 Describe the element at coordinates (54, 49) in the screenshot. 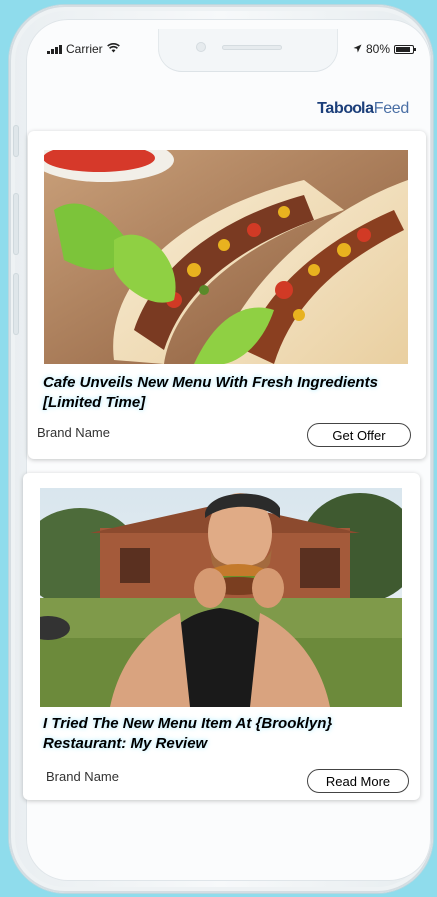

I see `signal-icon` at that location.